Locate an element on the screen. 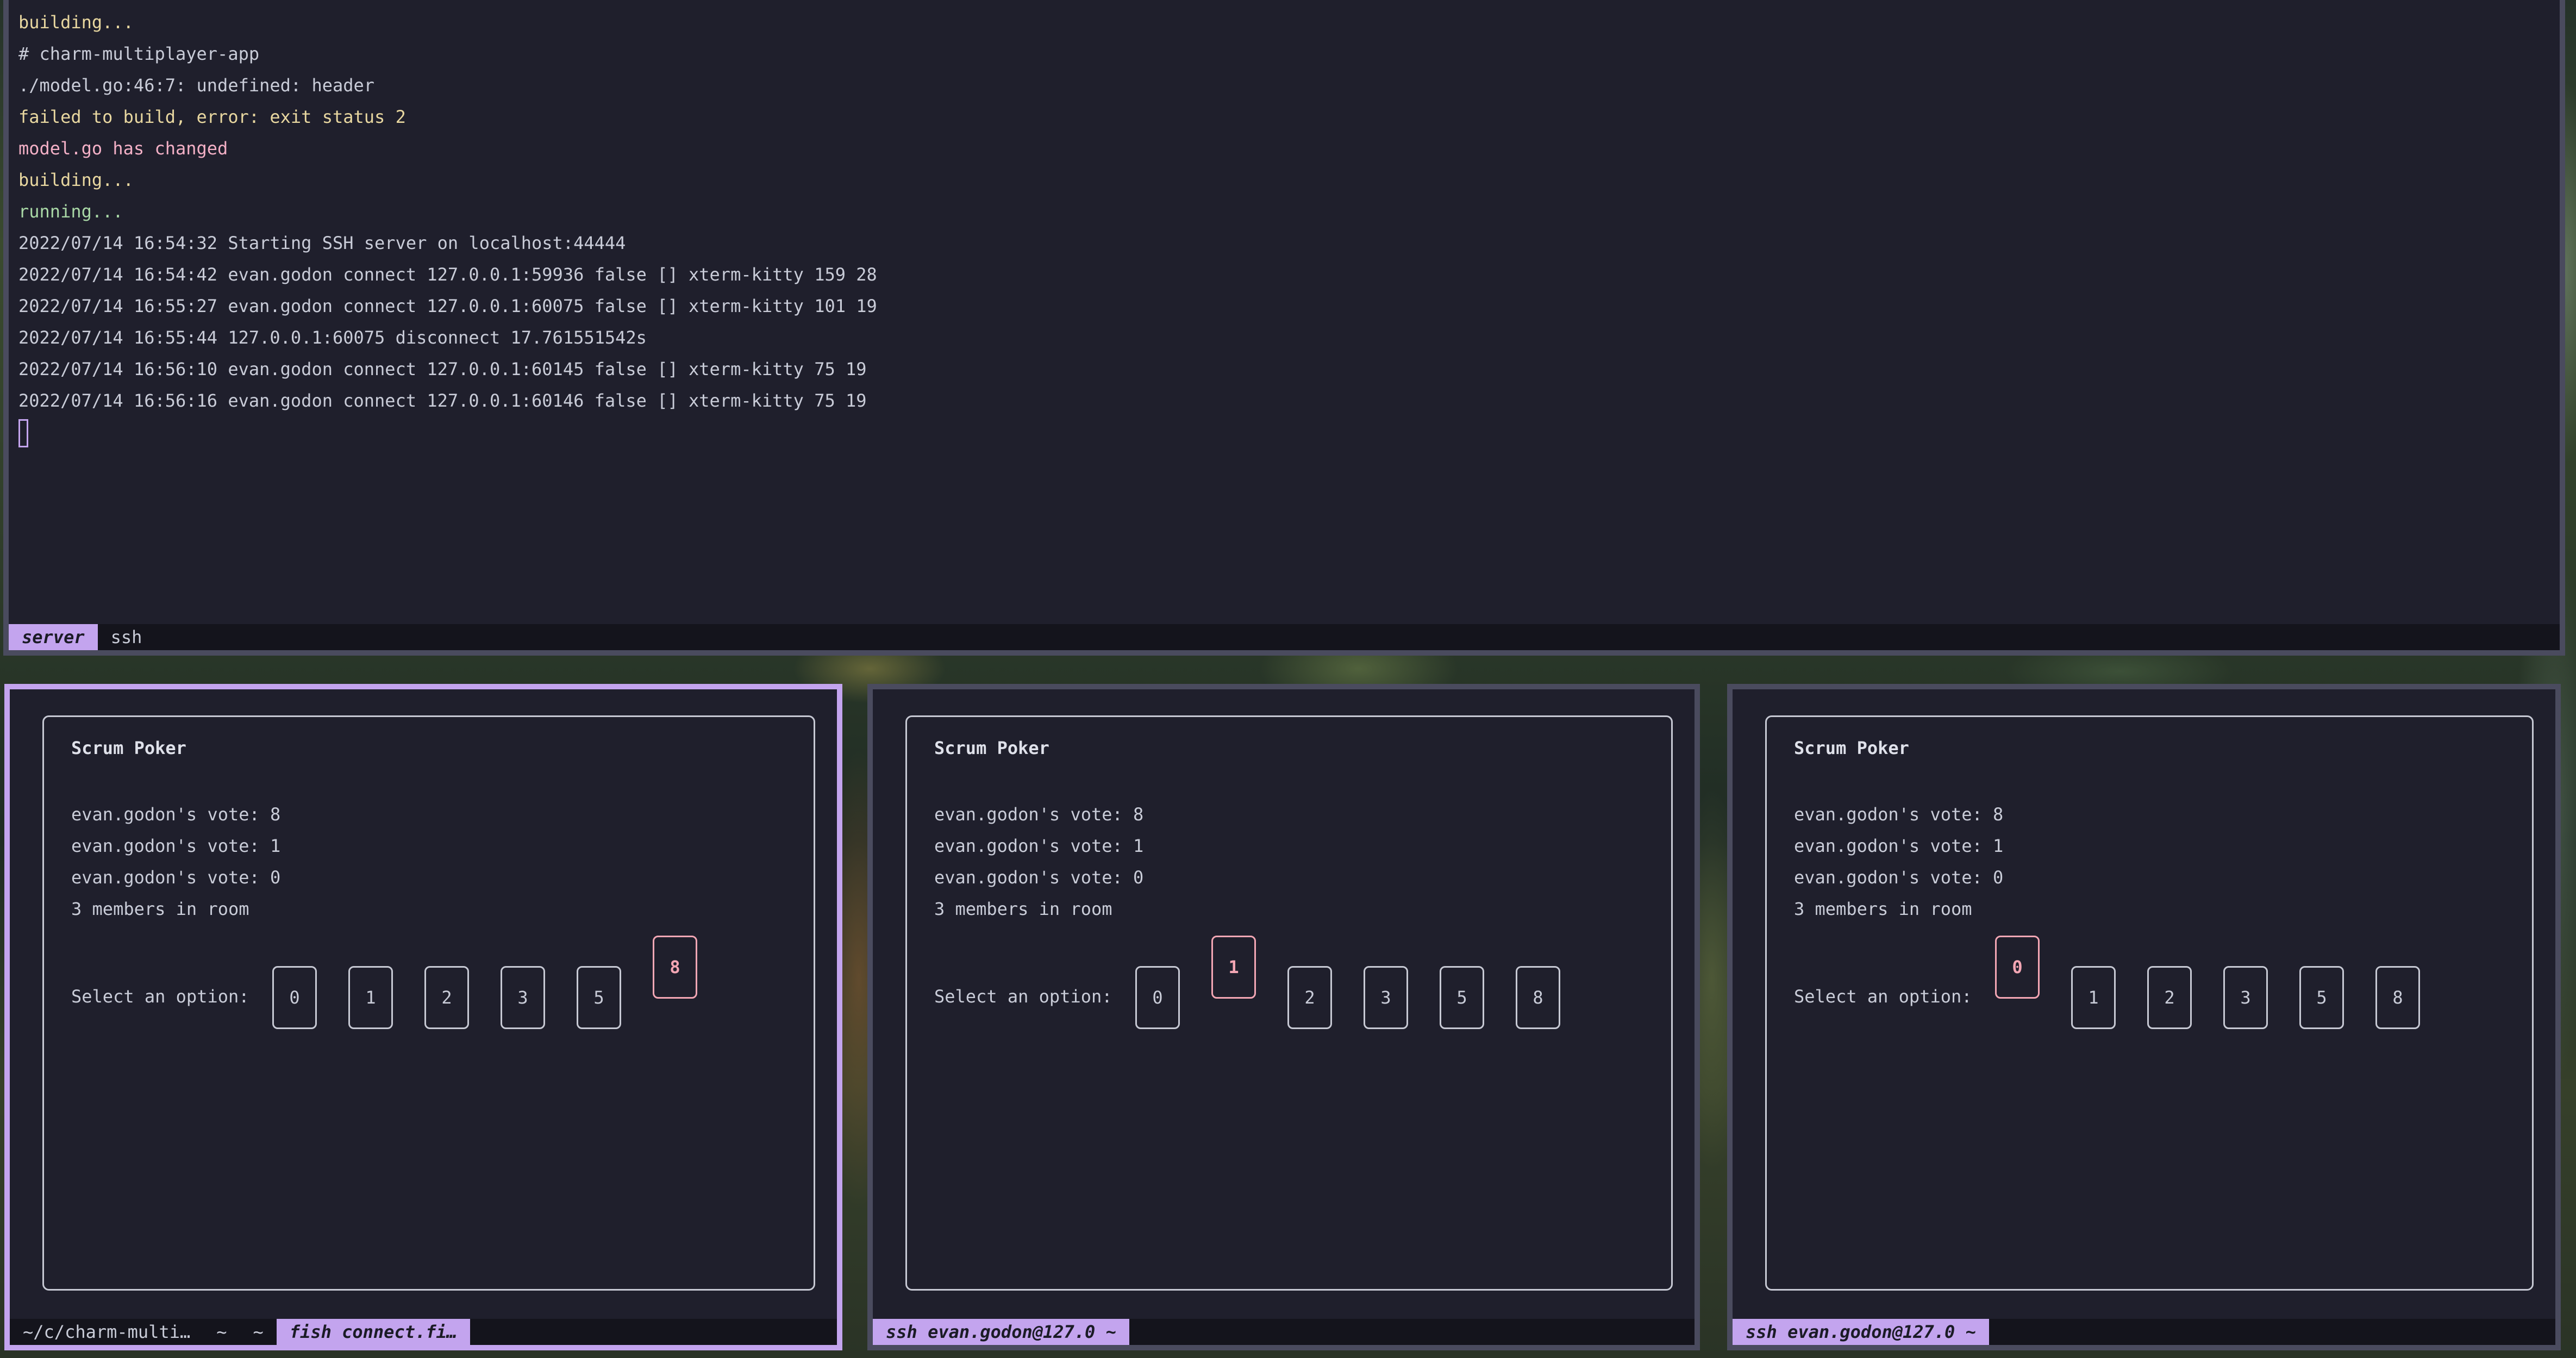 The height and width of the screenshot is (1358, 2576). tab-ssh: ssh is located at coordinates (127, 637).